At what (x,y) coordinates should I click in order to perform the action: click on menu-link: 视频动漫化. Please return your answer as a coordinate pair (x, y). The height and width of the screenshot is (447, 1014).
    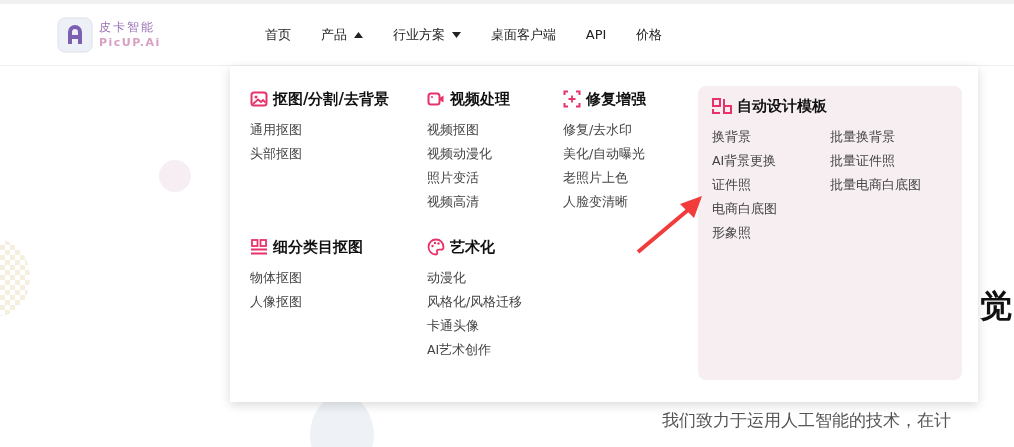
    Looking at the image, I should click on (459, 154).